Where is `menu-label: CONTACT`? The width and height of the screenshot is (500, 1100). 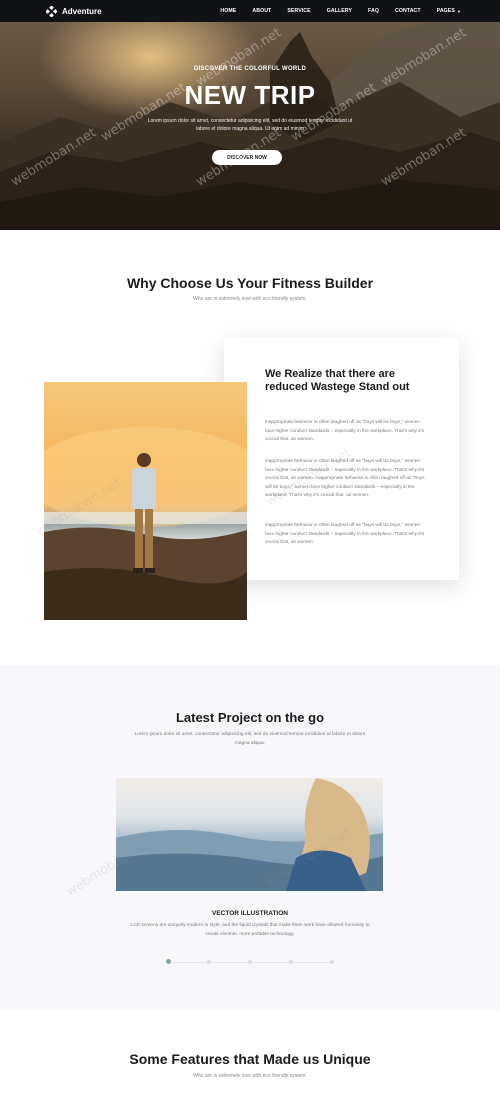 menu-label: CONTACT is located at coordinates (407, 11).